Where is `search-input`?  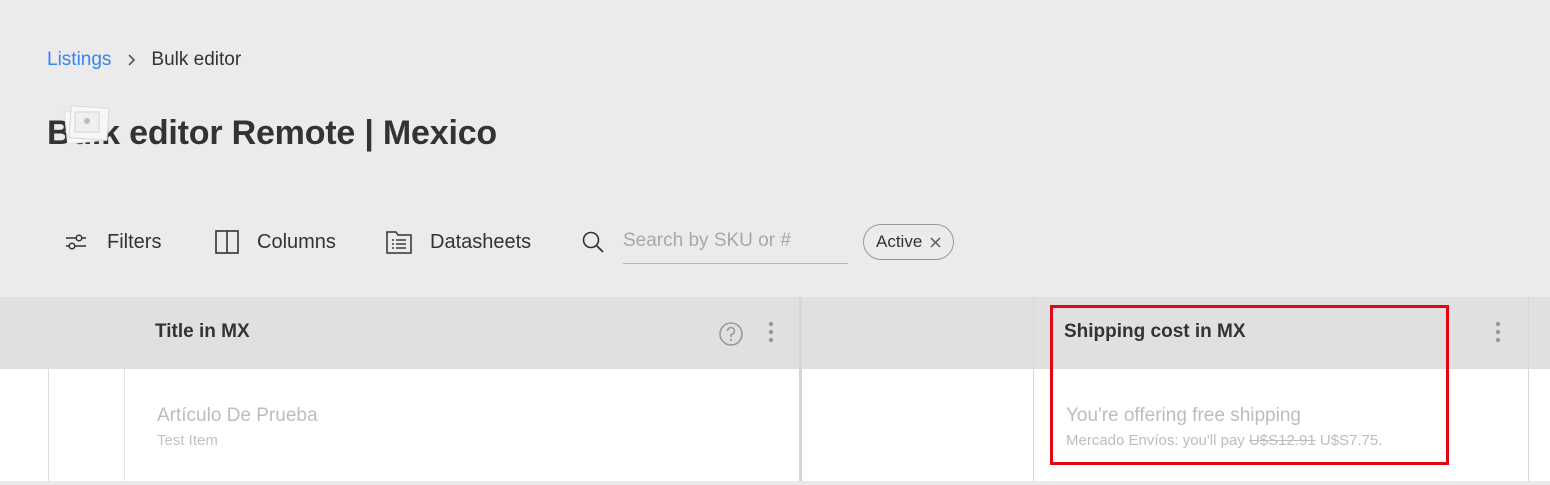
search-input is located at coordinates (735, 242).